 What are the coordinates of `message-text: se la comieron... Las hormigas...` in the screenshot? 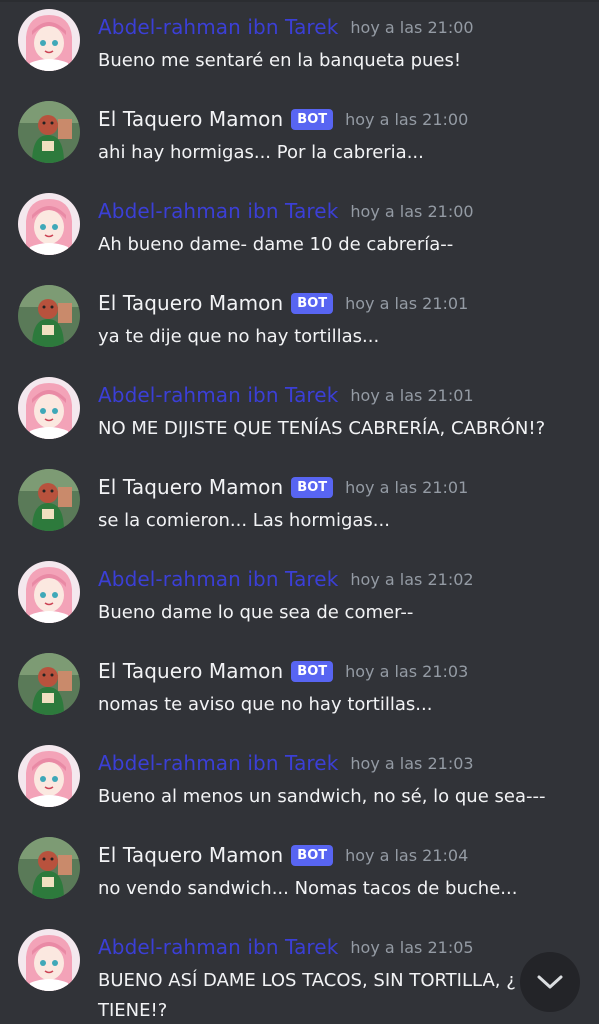 It's located at (244, 520).